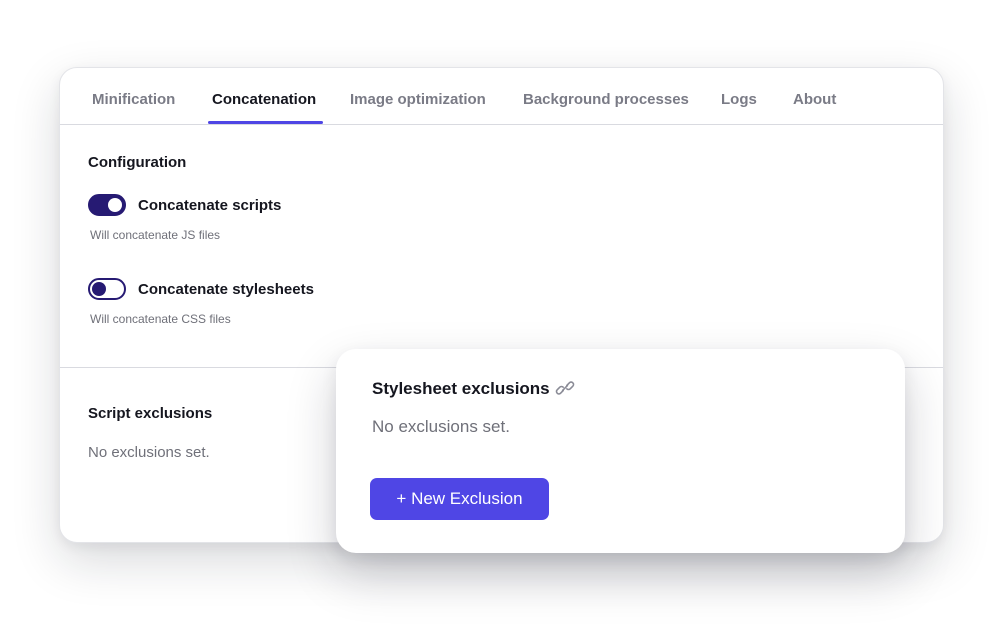  Describe the element at coordinates (160, 319) in the screenshot. I see `concatenate-stylesheets-helper: Will concatenate CSS files` at that location.